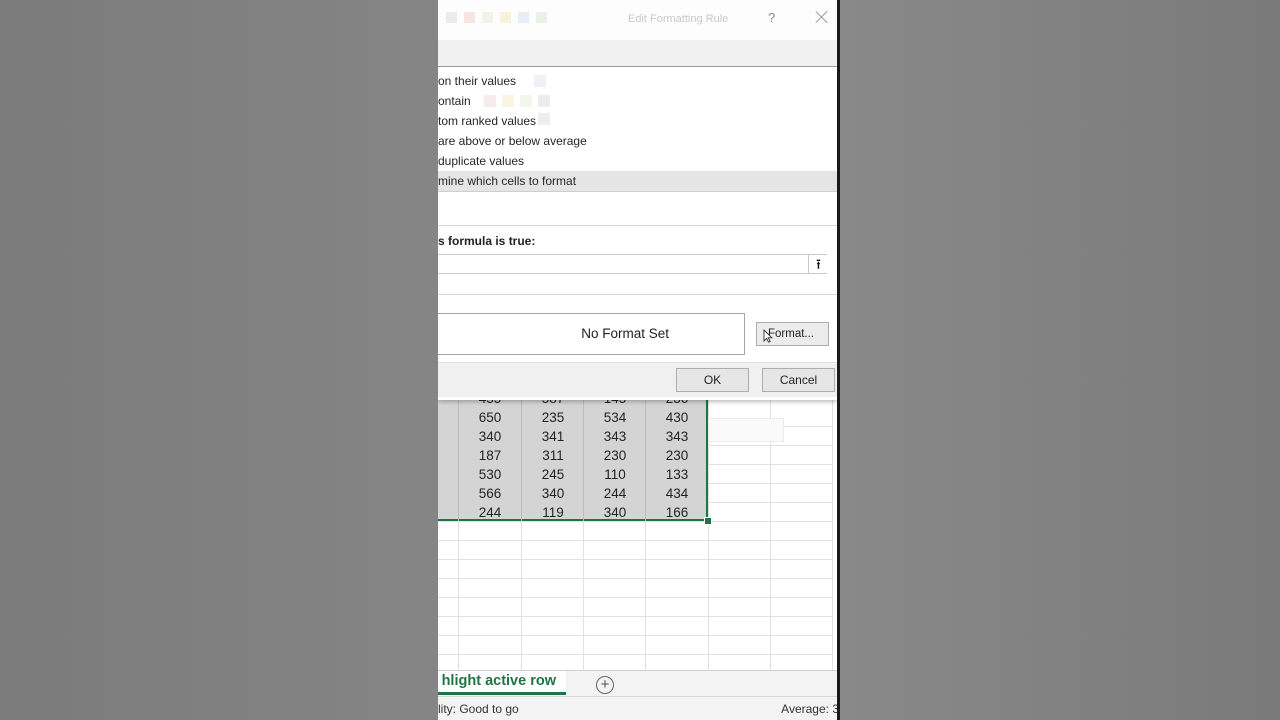 The height and width of the screenshot is (720, 1280). I want to click on add-sheet-icon: +, so click(605, 685).